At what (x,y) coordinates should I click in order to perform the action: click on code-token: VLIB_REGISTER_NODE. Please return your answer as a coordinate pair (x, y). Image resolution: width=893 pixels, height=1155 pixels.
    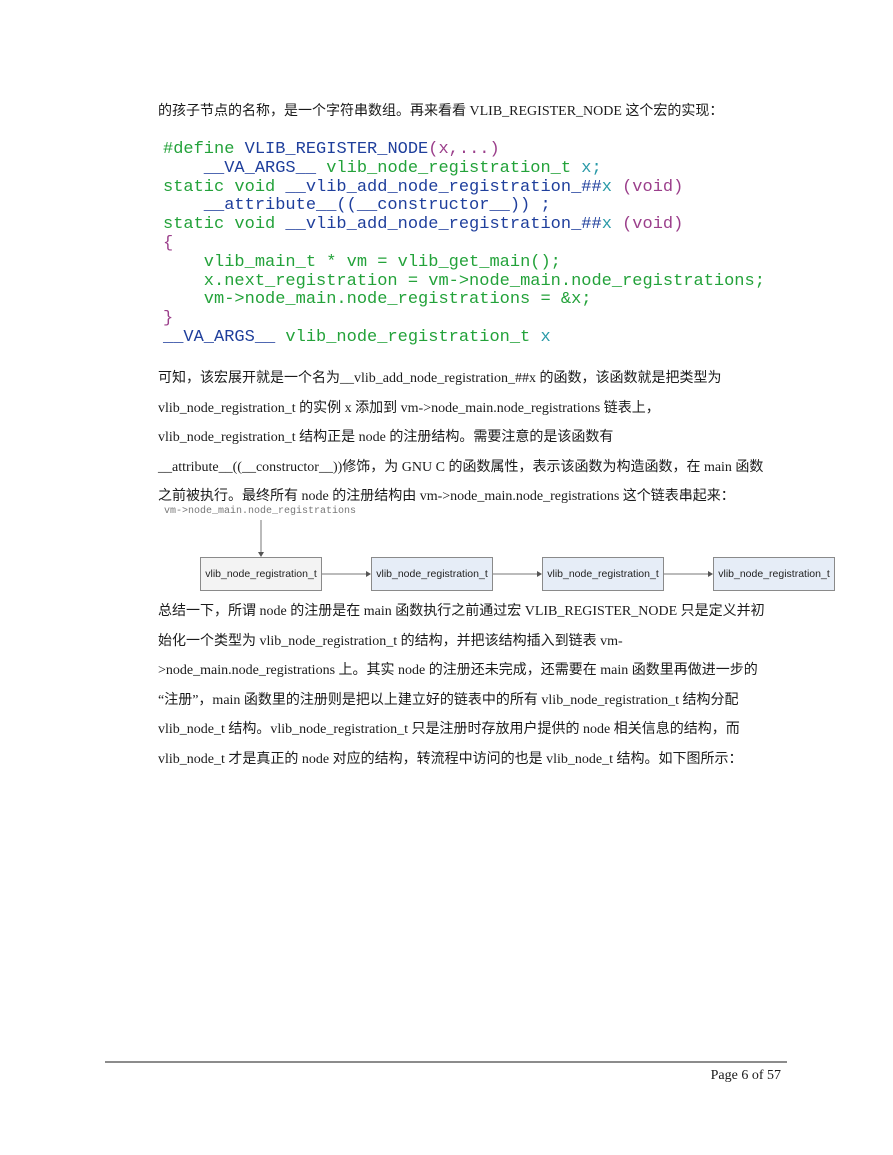
    Looking at the image, I should click on (336, 149).